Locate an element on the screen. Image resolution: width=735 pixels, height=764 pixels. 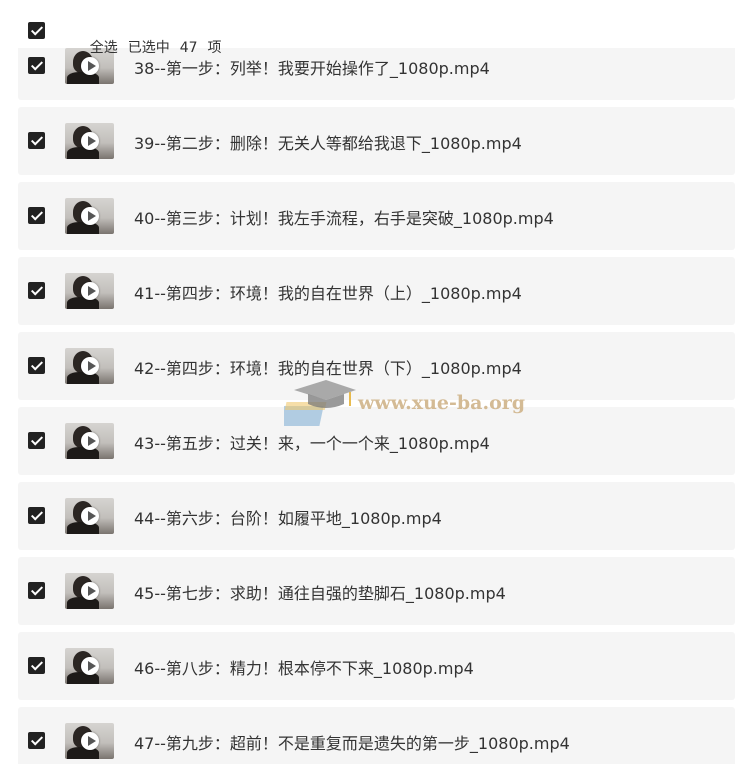
file-row: 46--第八步：精力！根本停不下来_1080p.mp4 is located at coordinates (376, 666).